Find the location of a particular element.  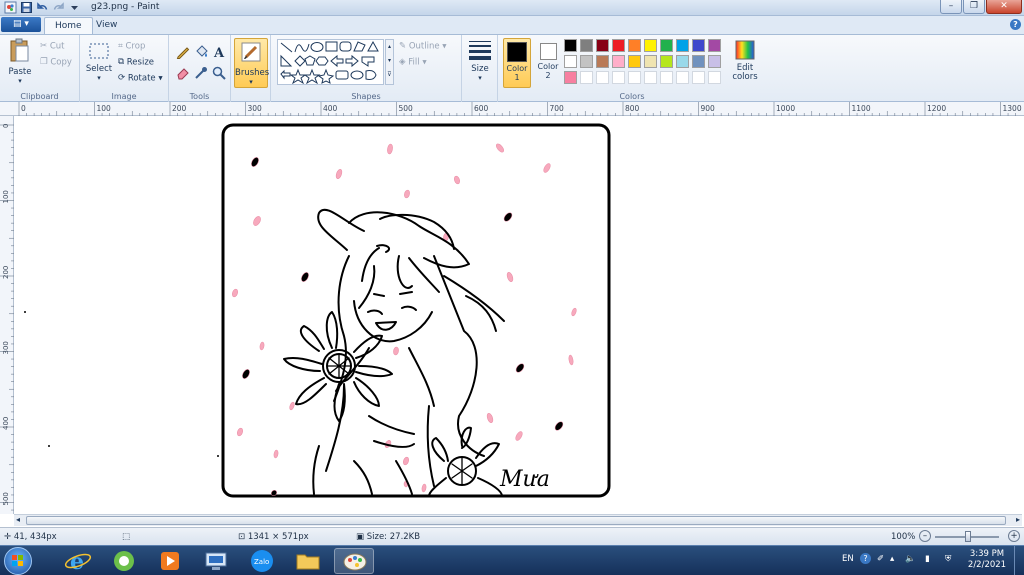

close-button: ✕ is located at coordinates (1004, 7).